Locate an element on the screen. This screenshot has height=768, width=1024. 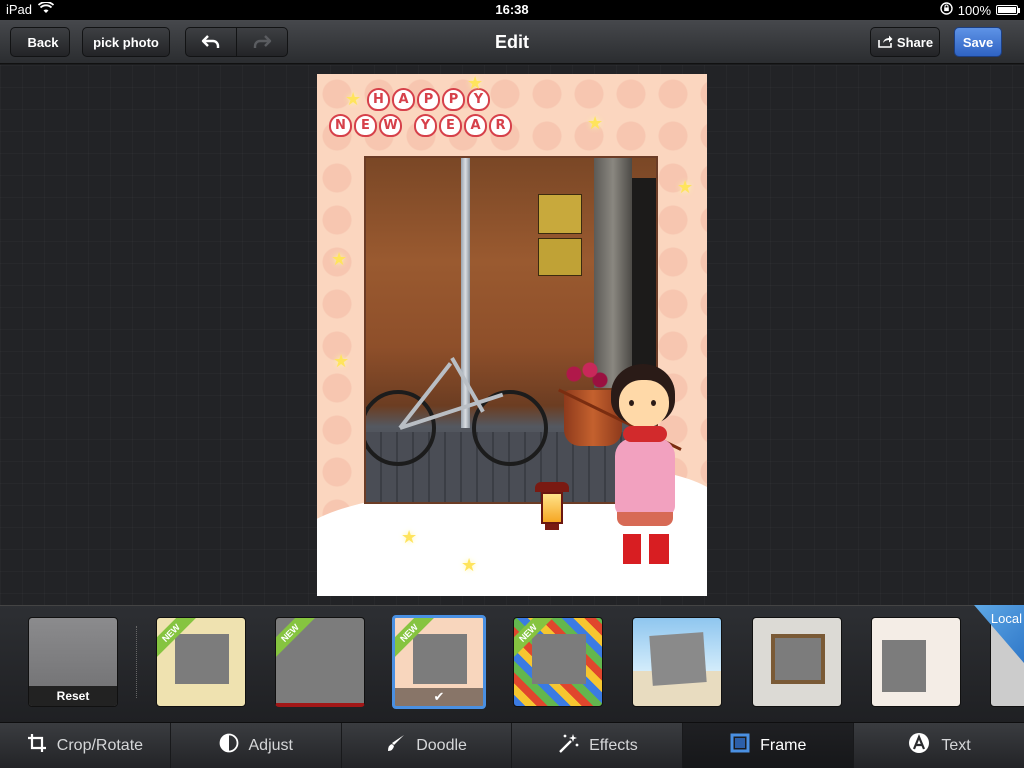
tab-crop-rotate: Crop/Rotate is located at coordinates (85, 745).